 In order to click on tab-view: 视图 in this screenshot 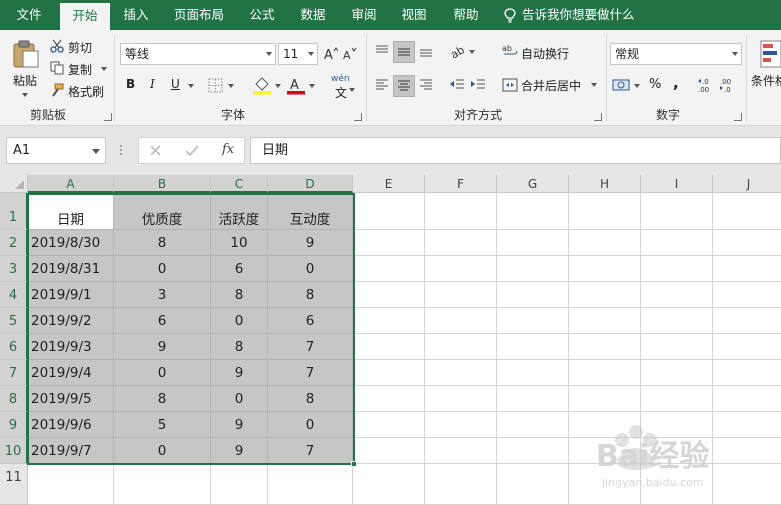, I will do `click(414, 15)`.